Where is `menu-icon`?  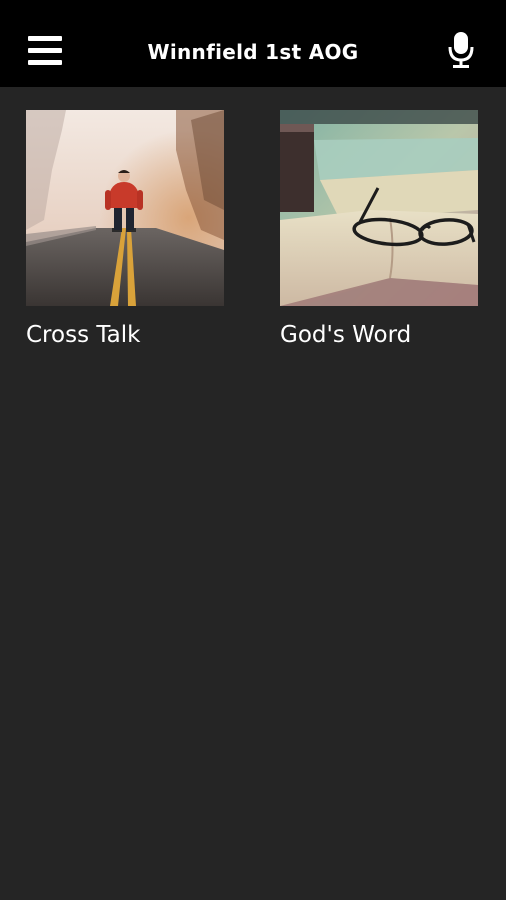 menu-icon is located at coordinates (45, 51).